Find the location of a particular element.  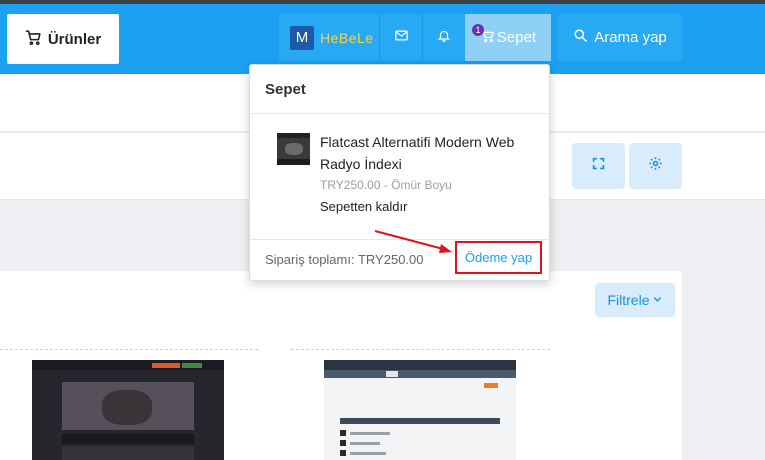

username: HeBeLe is located at coordinates (347, 37).